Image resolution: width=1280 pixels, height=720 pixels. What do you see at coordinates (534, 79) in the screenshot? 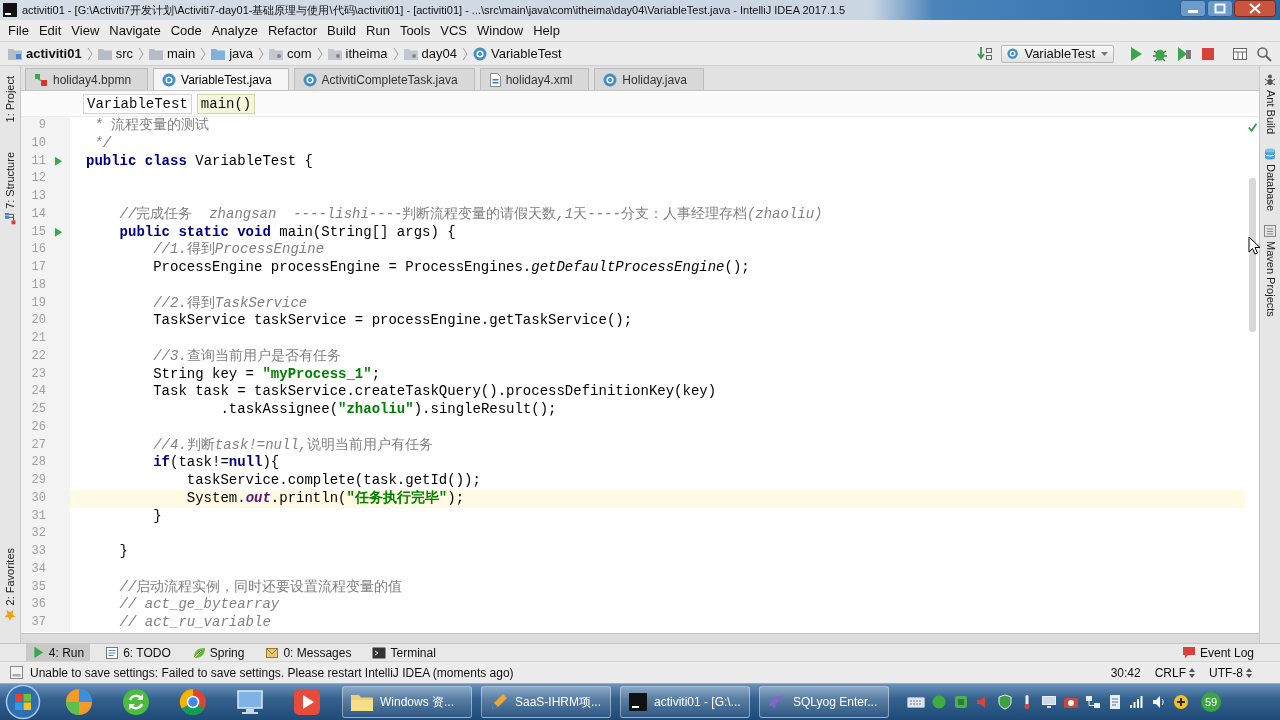
I see `editor-tab: holiday4.xml` at bounding box center [534, 79].